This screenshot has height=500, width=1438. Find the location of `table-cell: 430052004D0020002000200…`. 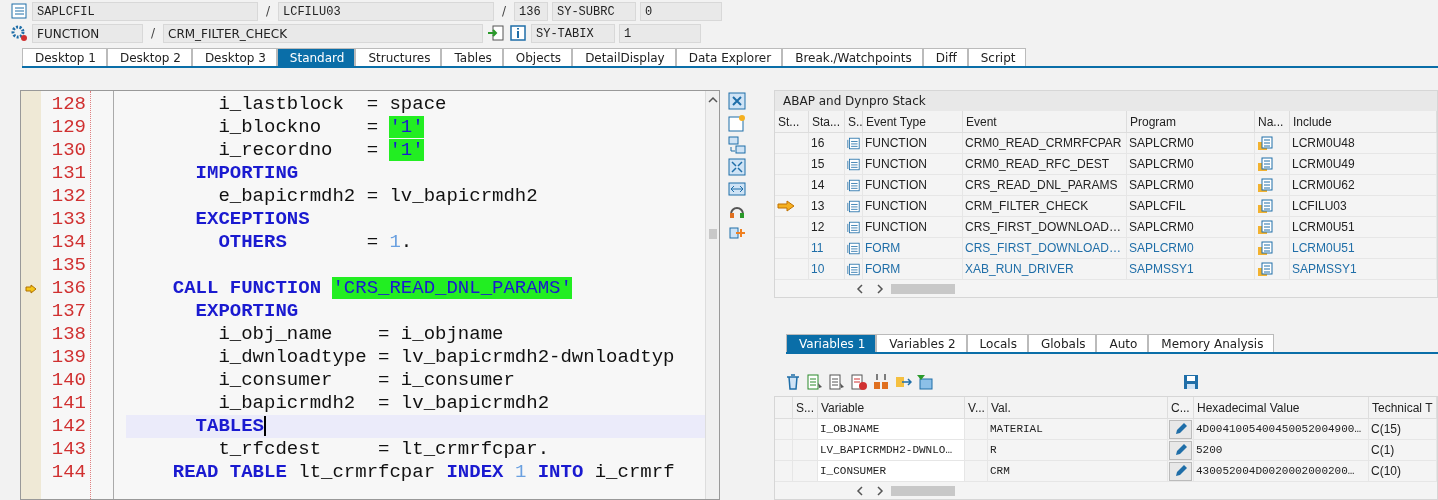

table-cell: 430052004D0020002000200… is located at coordinates (1281, 471).